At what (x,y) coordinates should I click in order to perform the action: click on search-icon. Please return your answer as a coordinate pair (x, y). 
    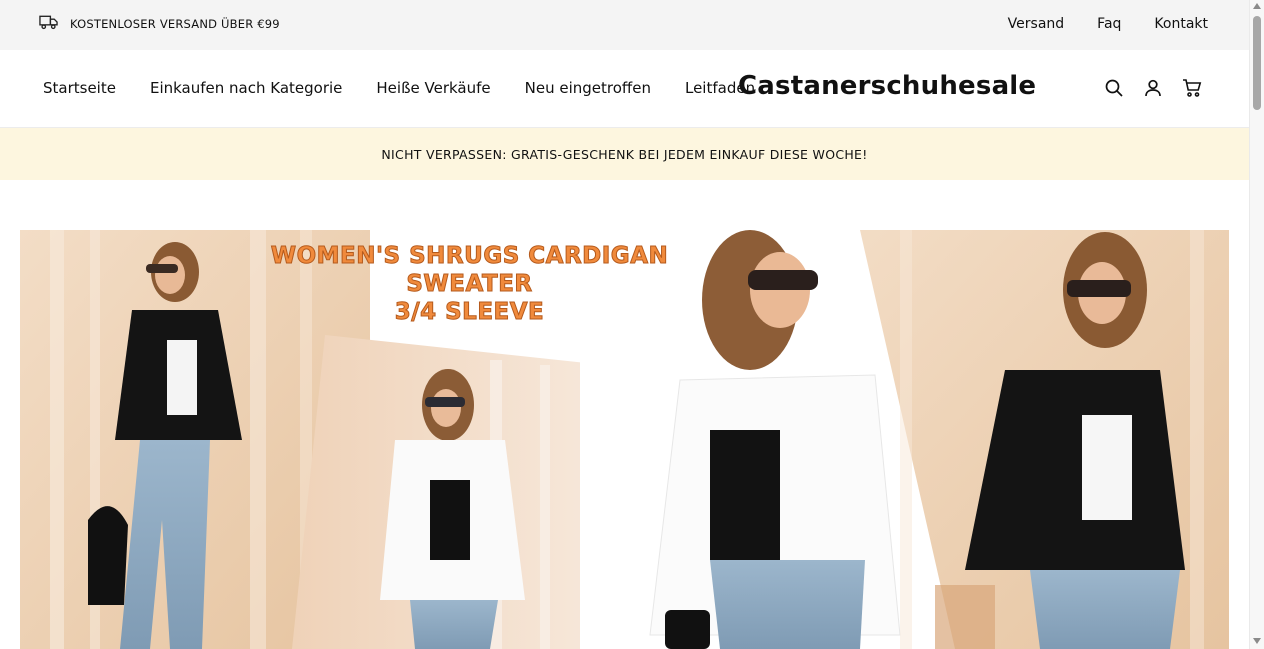
    Looking at the image, I should click on (1114, 88).